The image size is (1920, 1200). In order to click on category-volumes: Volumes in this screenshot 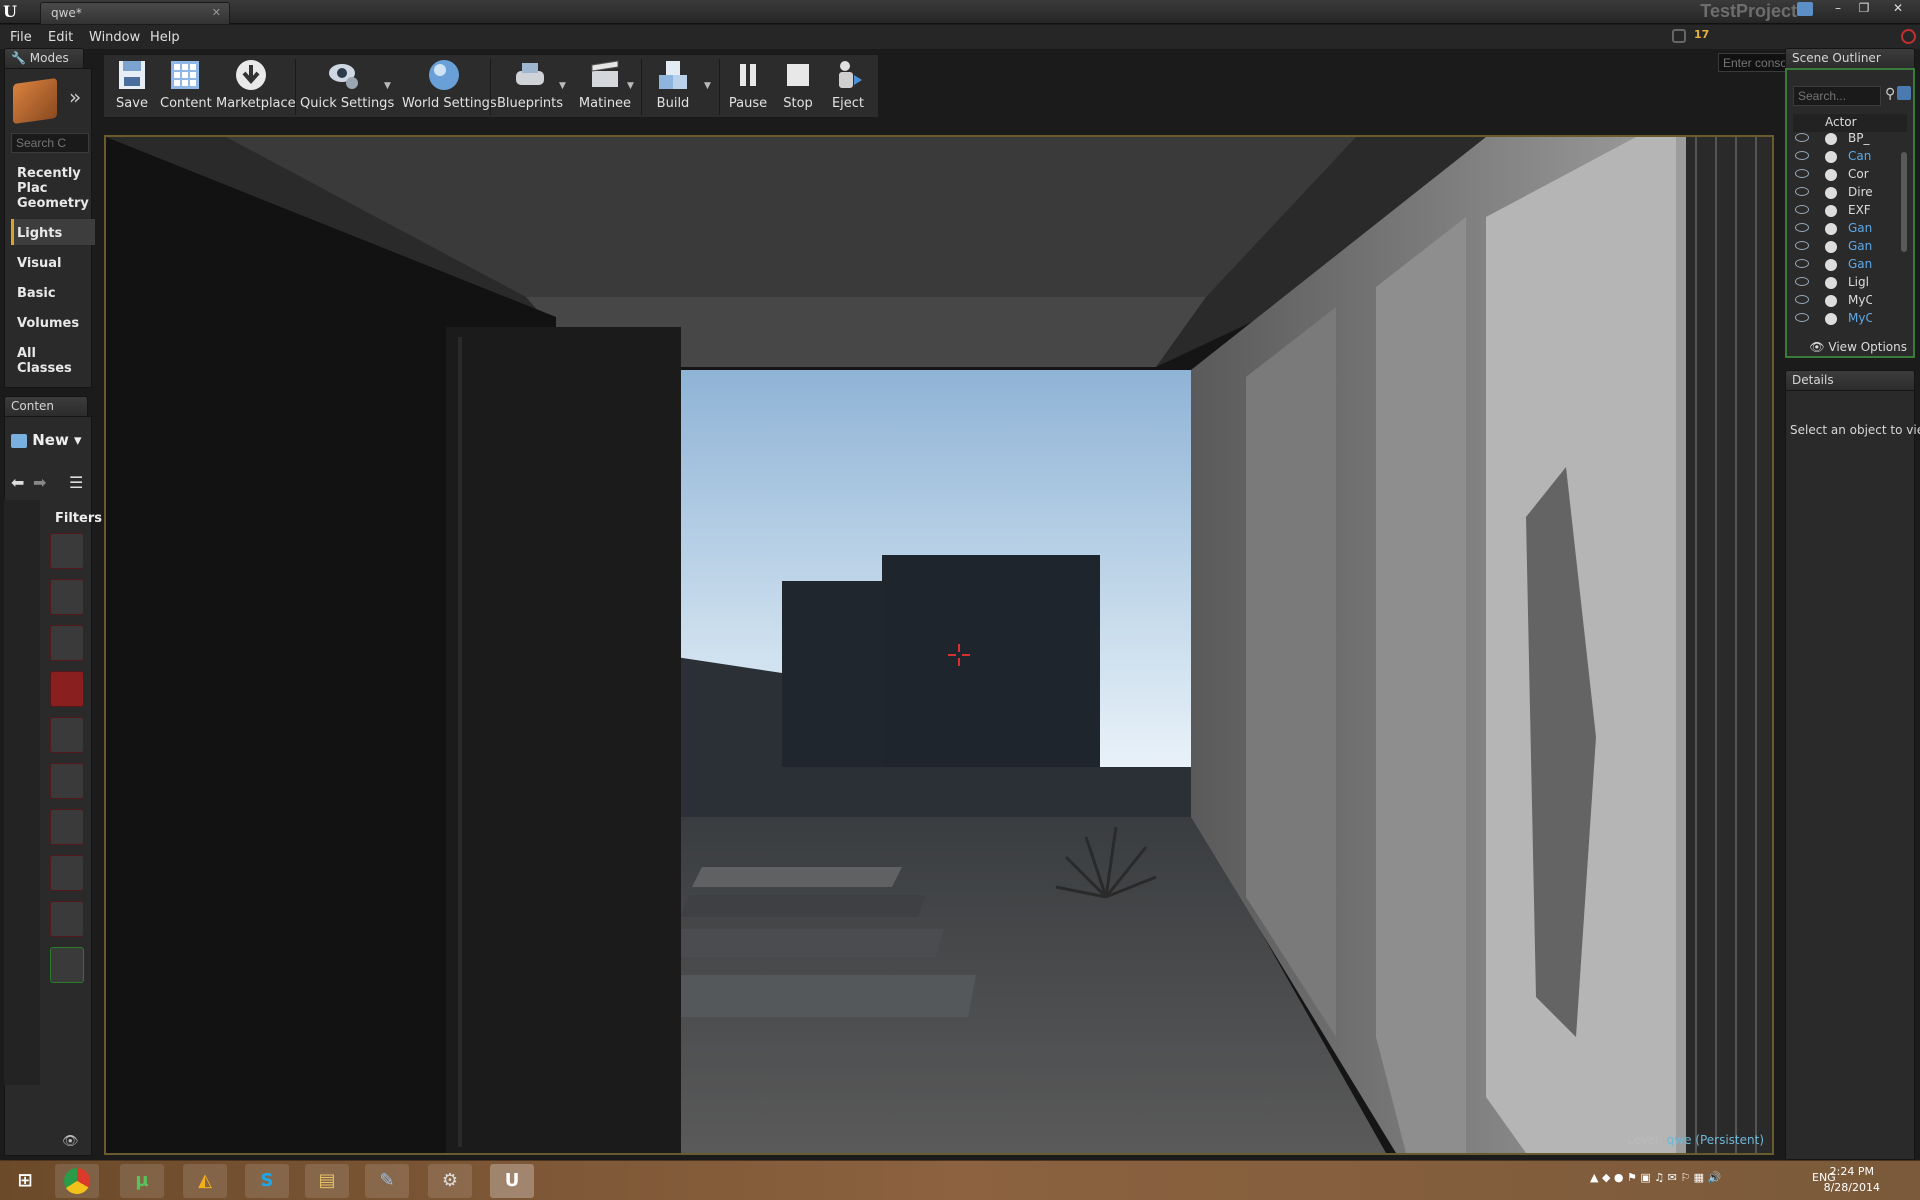, I will do `click(48, 323)`.